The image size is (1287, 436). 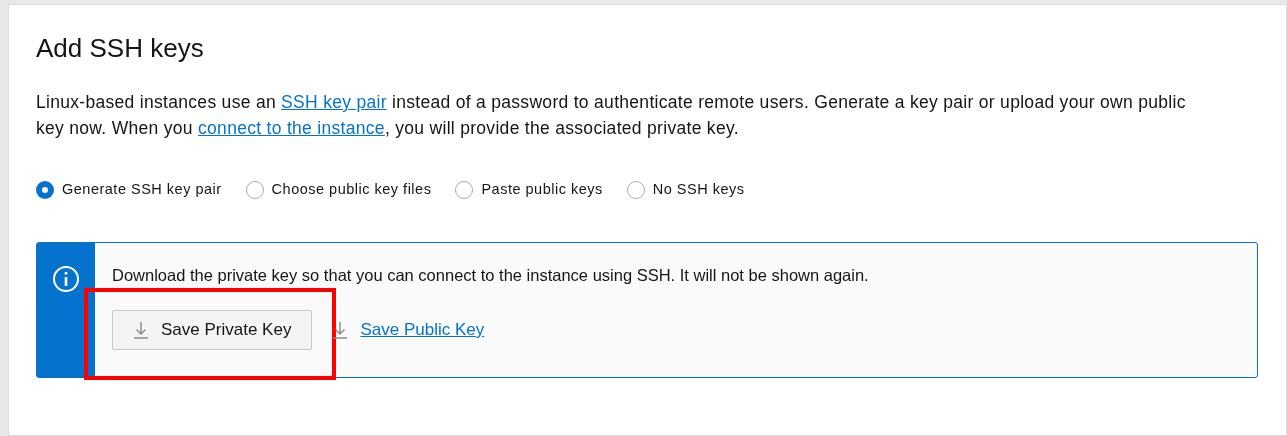 What do you see at coordinates (291, 128) in the screenshot?
I see `link: connect to the instance` at bounding box center [291, 128].